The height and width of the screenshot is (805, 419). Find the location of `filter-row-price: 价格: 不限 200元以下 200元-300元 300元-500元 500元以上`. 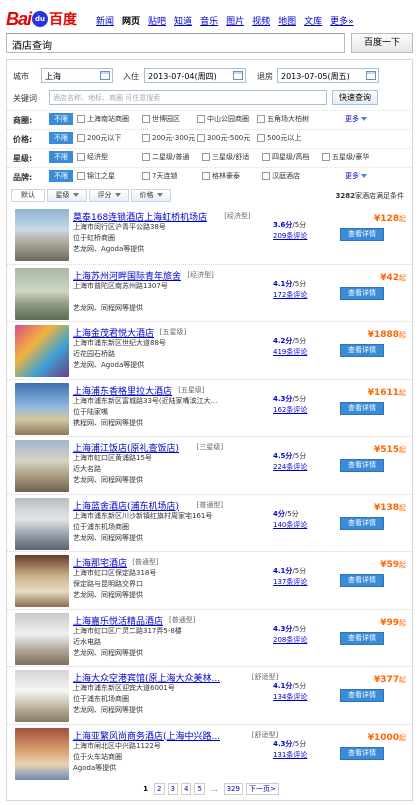

filter-row-price: 价格: 不限 200元以下 200元-300元 300元-500元 500元以上 is located at coordinates (209, 137).